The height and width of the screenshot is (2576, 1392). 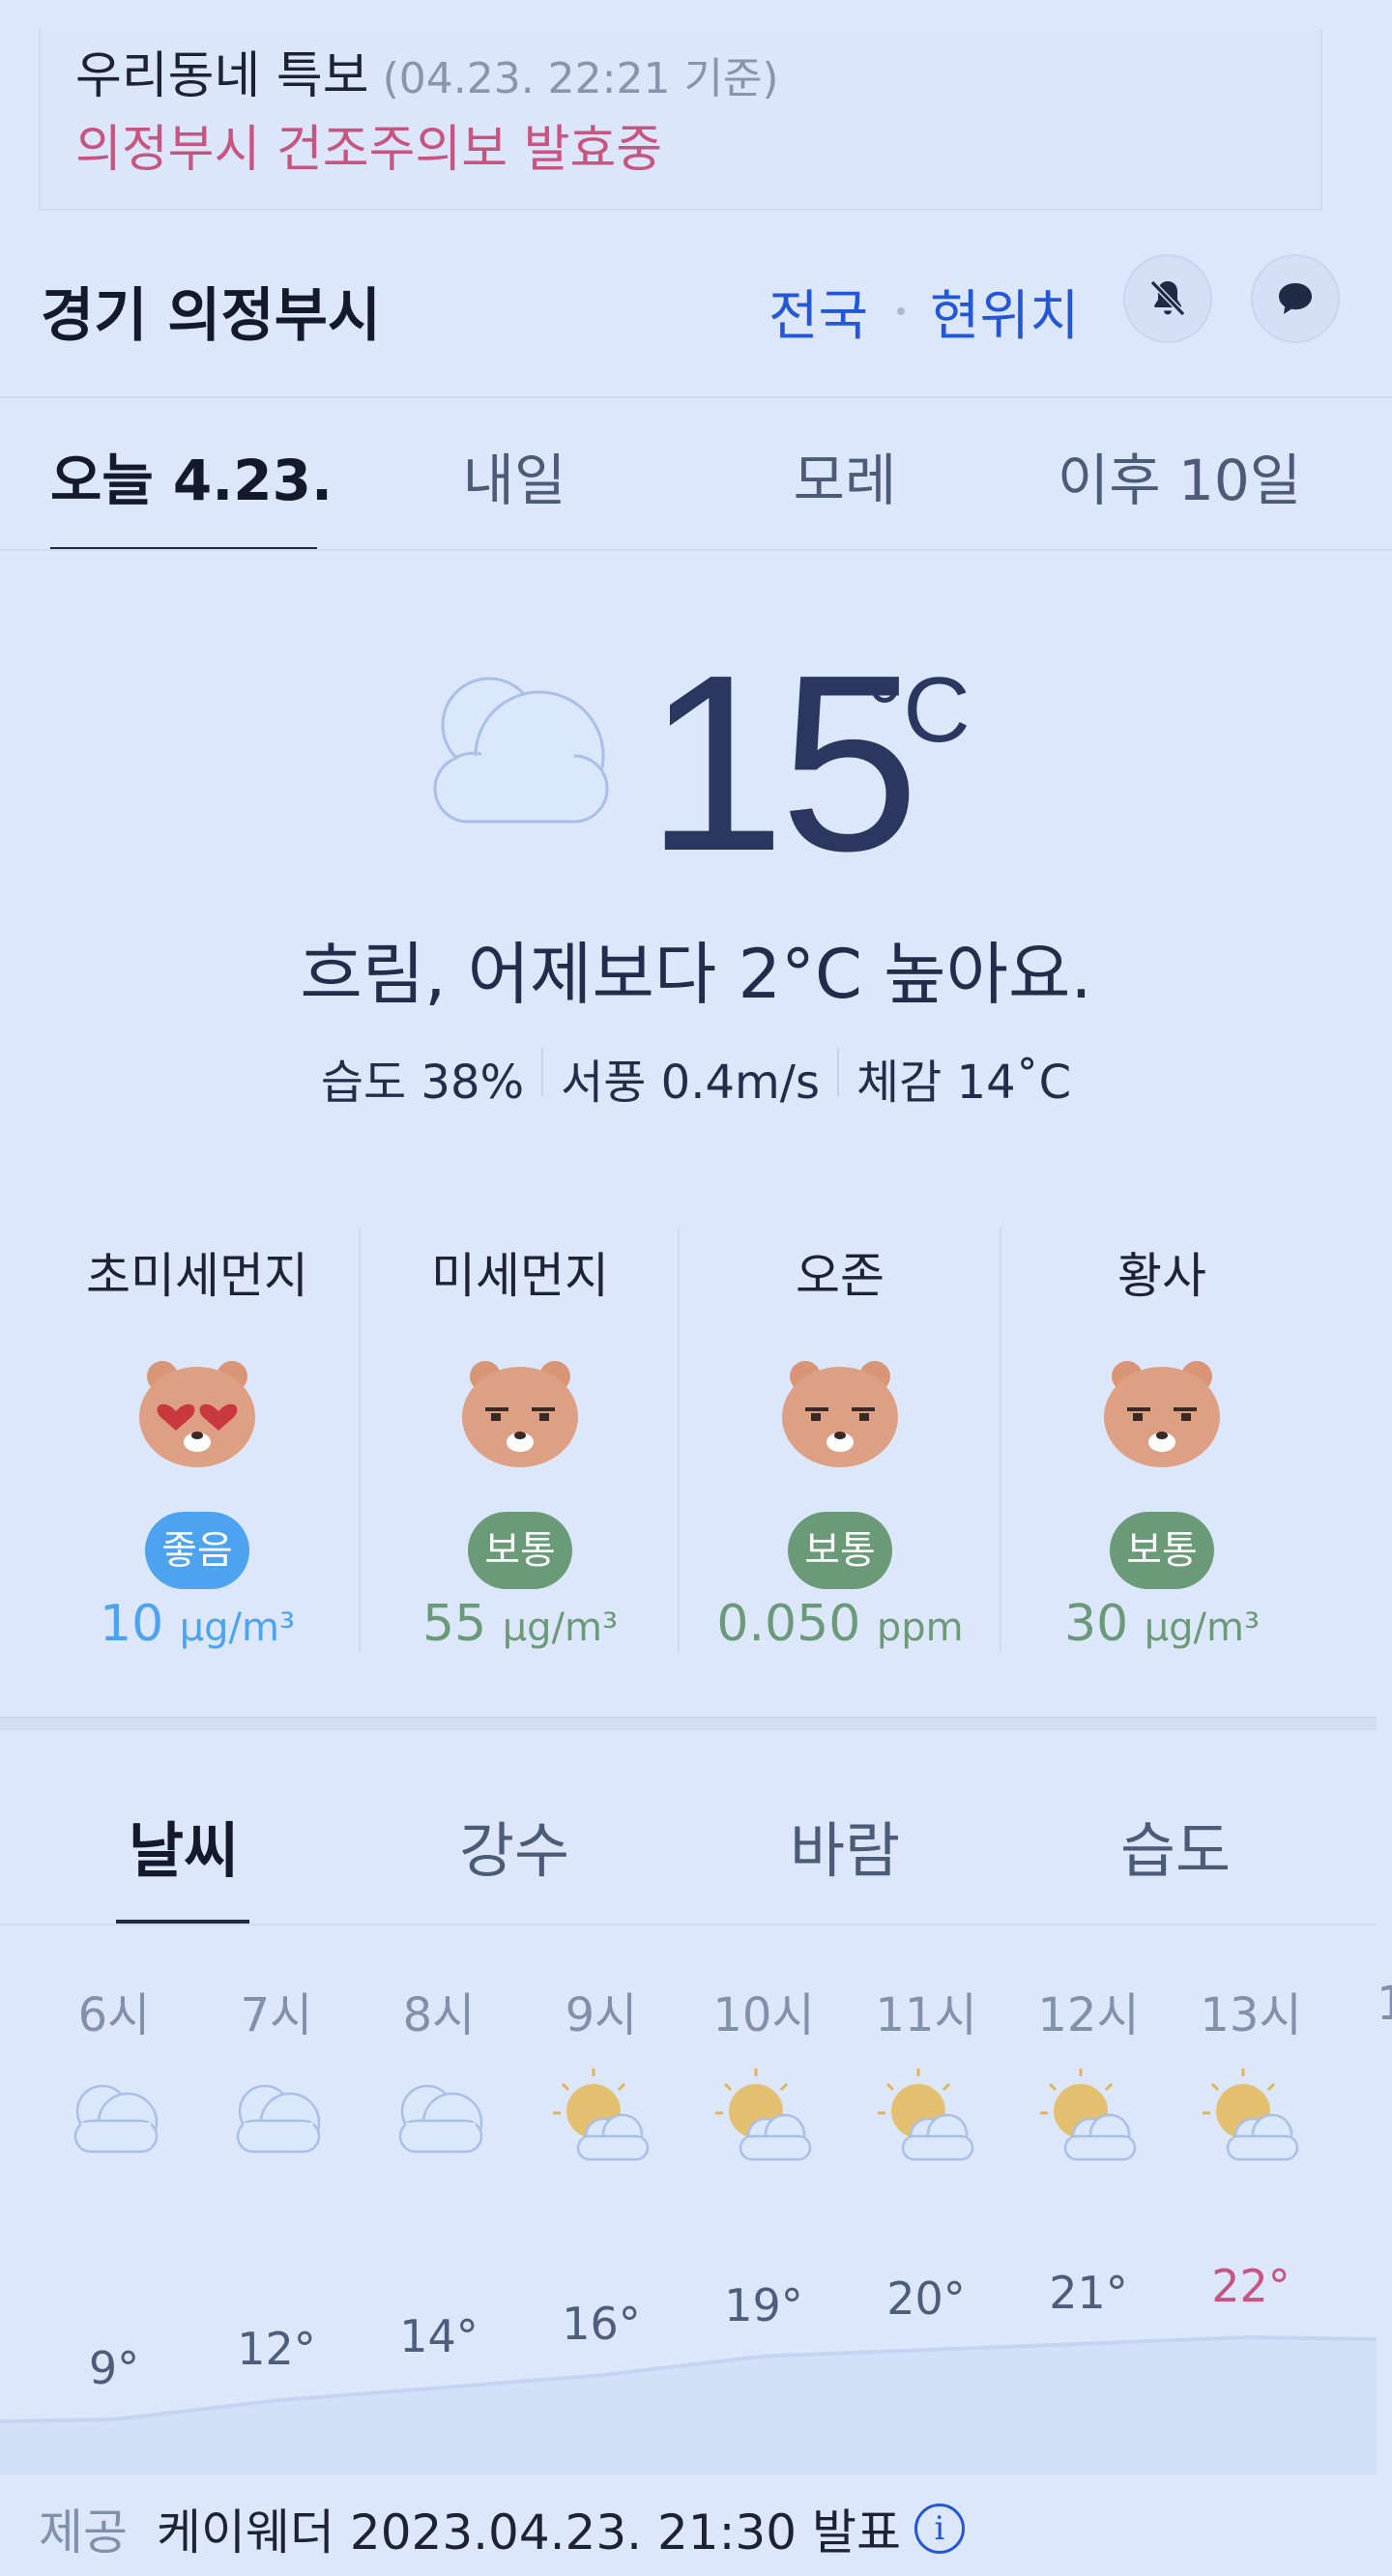 What do you see at coordinates (696, 397) in the screenshot?
I see `header-divider` at bounding box center [696, 397].